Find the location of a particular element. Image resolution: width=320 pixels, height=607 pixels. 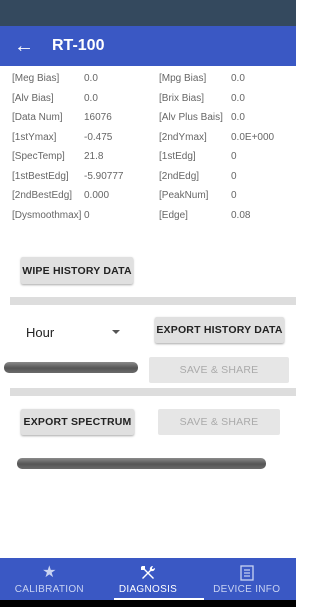

param-label: [Brix Bias] is located at coordinates (182, 98).